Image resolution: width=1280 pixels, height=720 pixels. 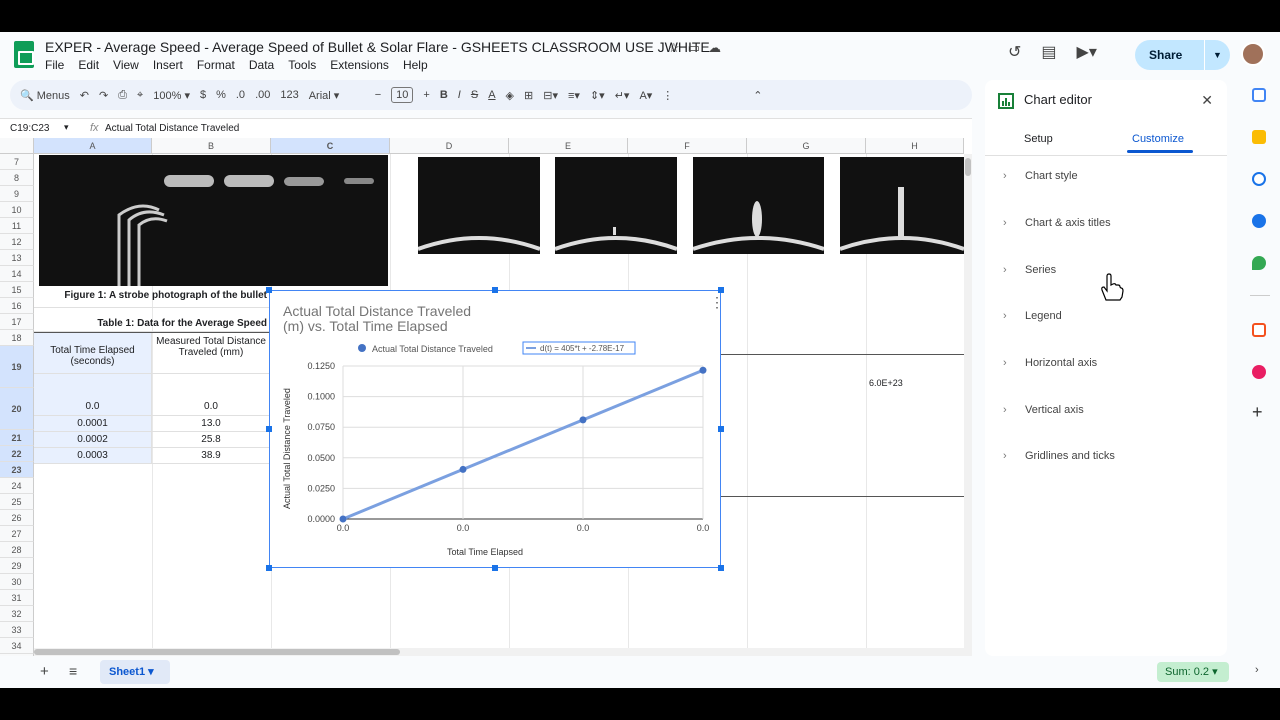 What do you see at coordinates (17, 242) in the screenshot?
I see `row-header-12: 12` at bounding box center [17, 242].